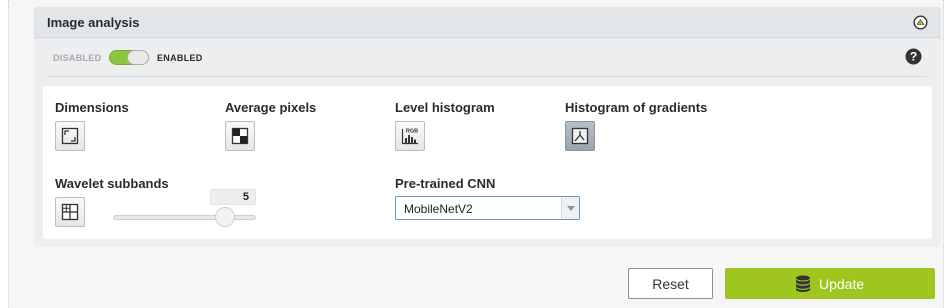 The height and width of the screenshot is (308, 952). I want to click on update-button: Update, so click(830, 283).